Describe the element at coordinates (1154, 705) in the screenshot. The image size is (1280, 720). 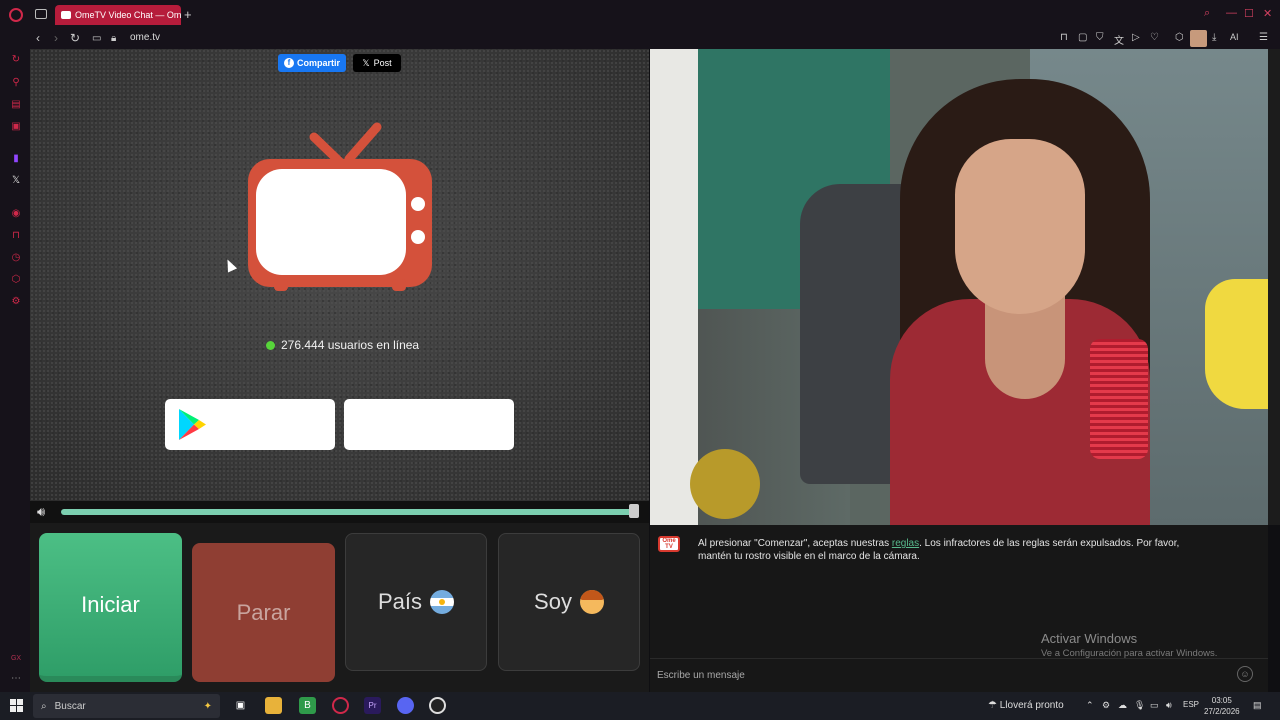
I see `tray-network-icon: ▭` at that location.